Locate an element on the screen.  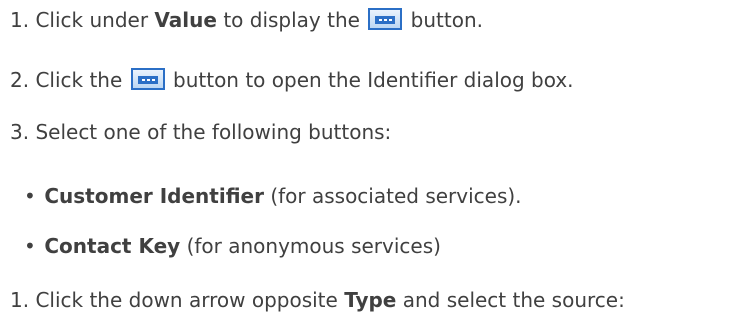
step-text: and select the source: is located at coordinates (513, 300).